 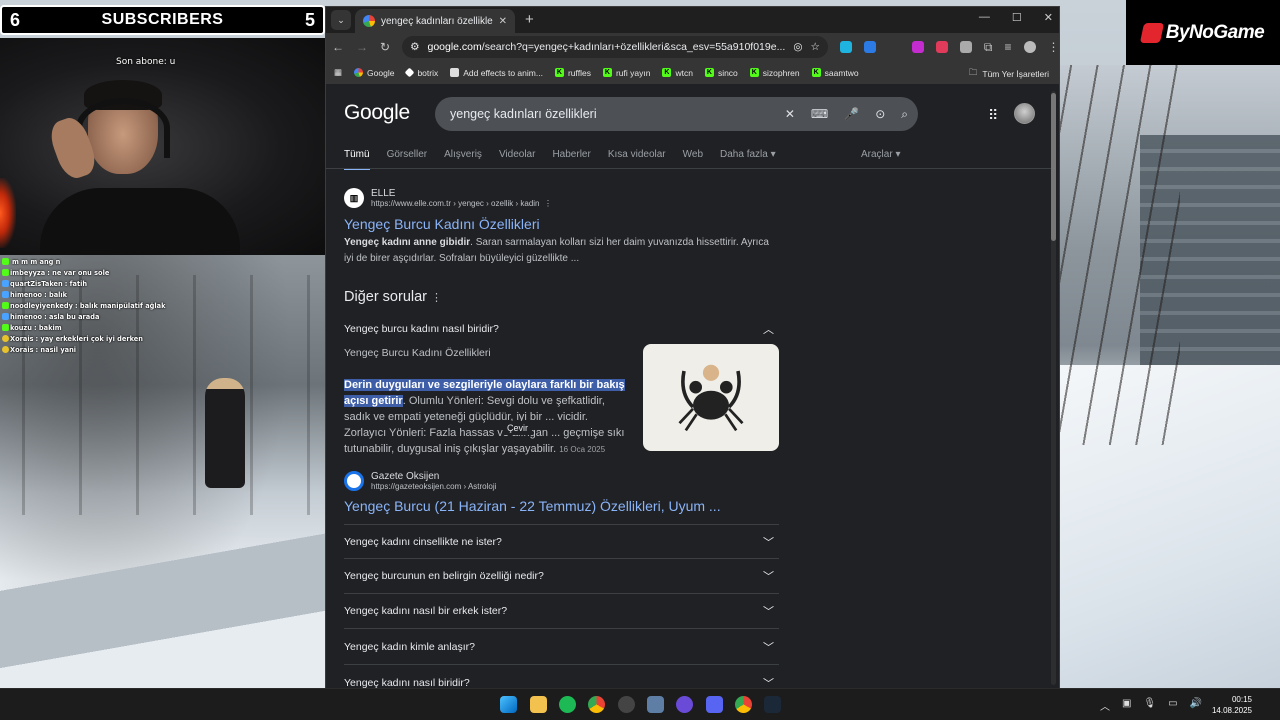 I want to click on forward-icon: →, so click(x=362, y=47).